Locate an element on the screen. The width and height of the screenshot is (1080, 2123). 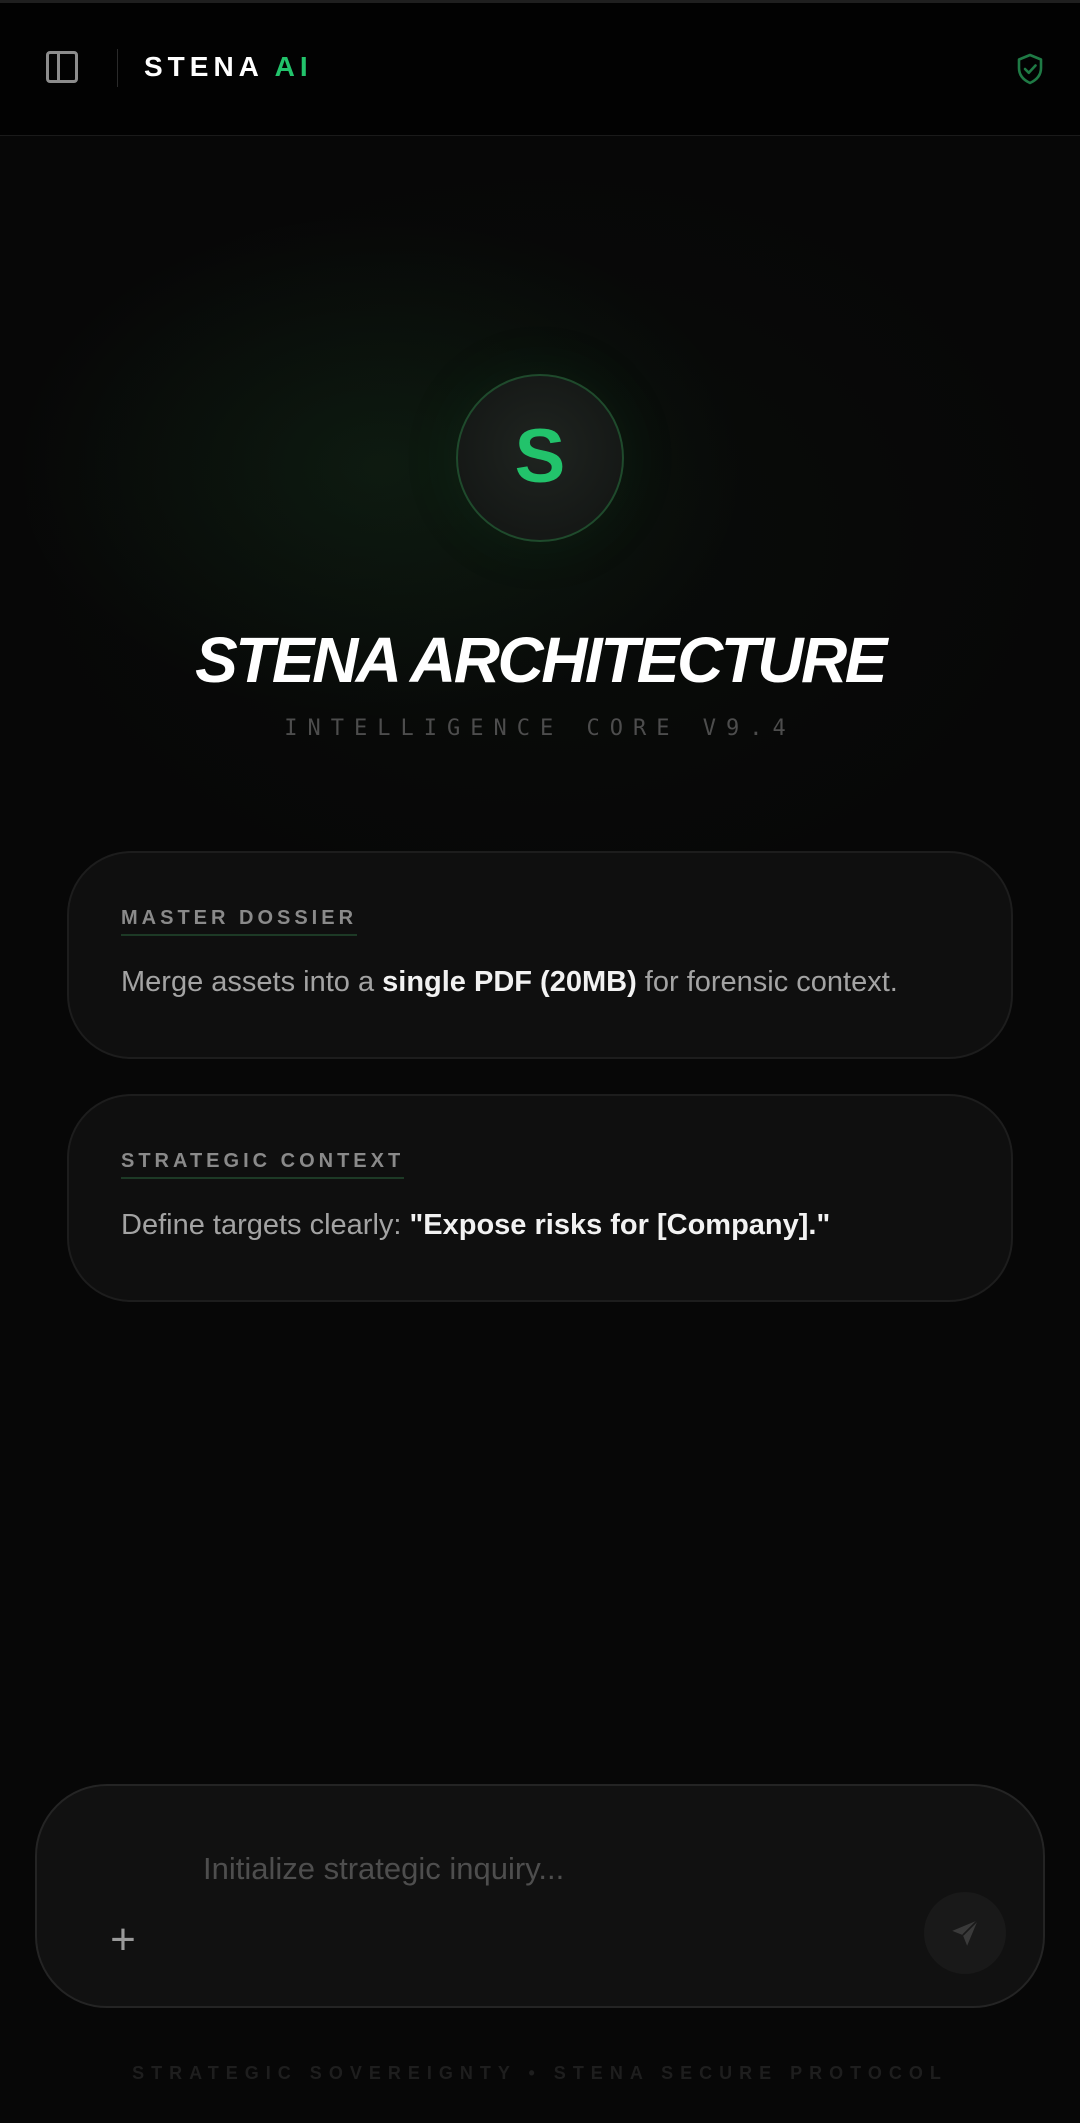
send-button is located at coordinates (965, 1933).